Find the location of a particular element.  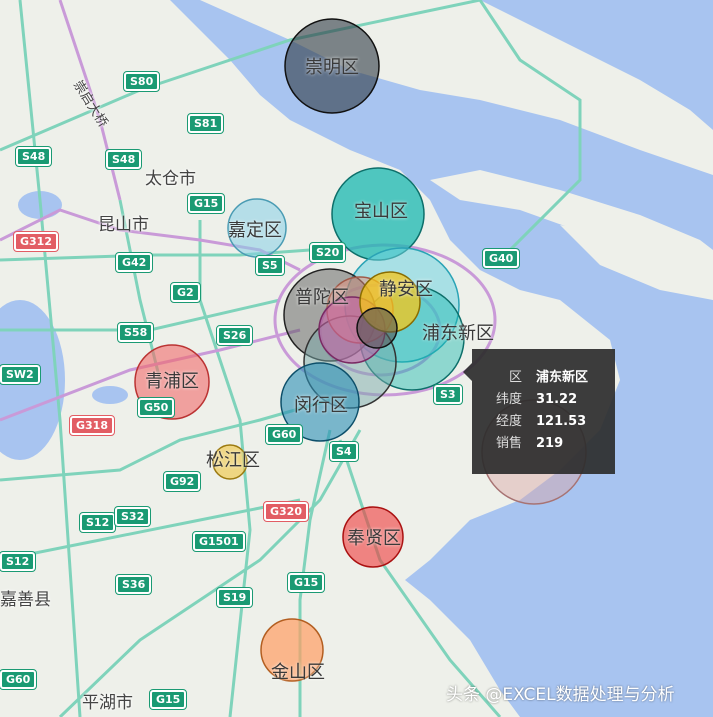

bubble-label-songjiang: 松江区 is located at coordinates (233, 460).